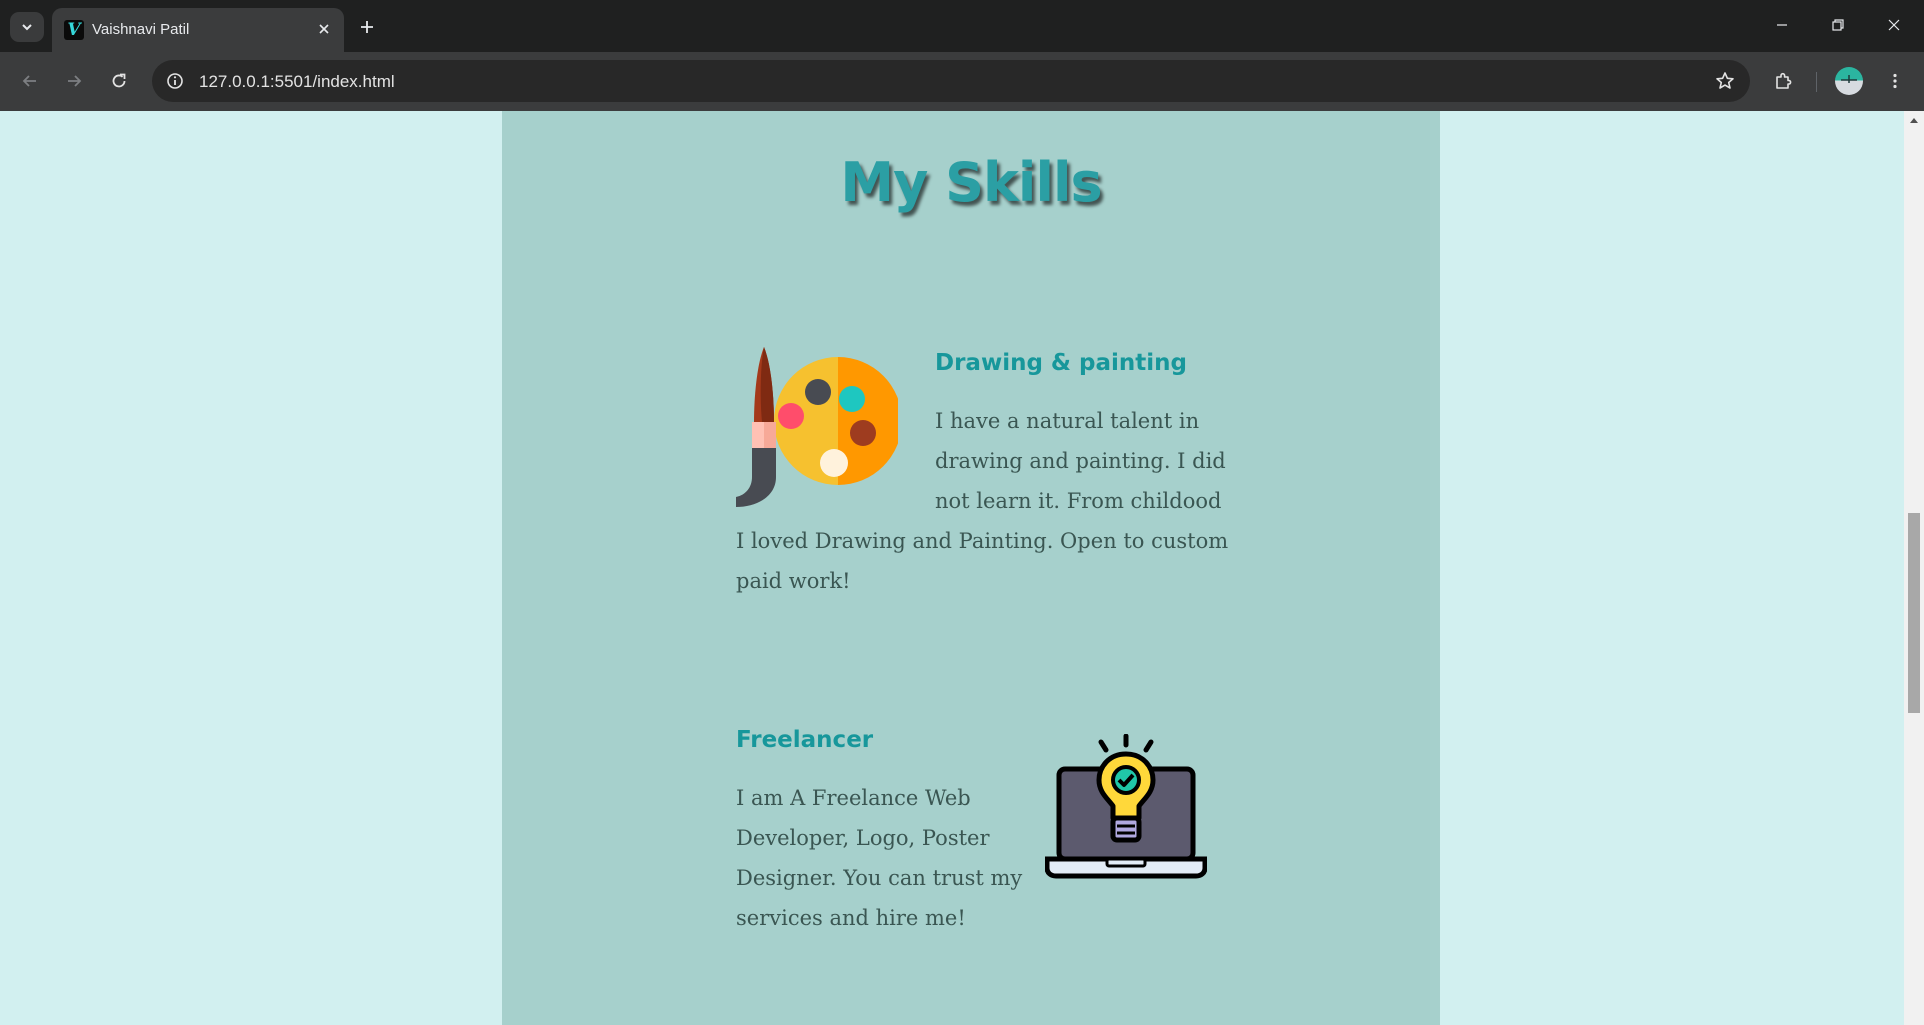  I want to click on chevron-down-icon, so click(27, 27).